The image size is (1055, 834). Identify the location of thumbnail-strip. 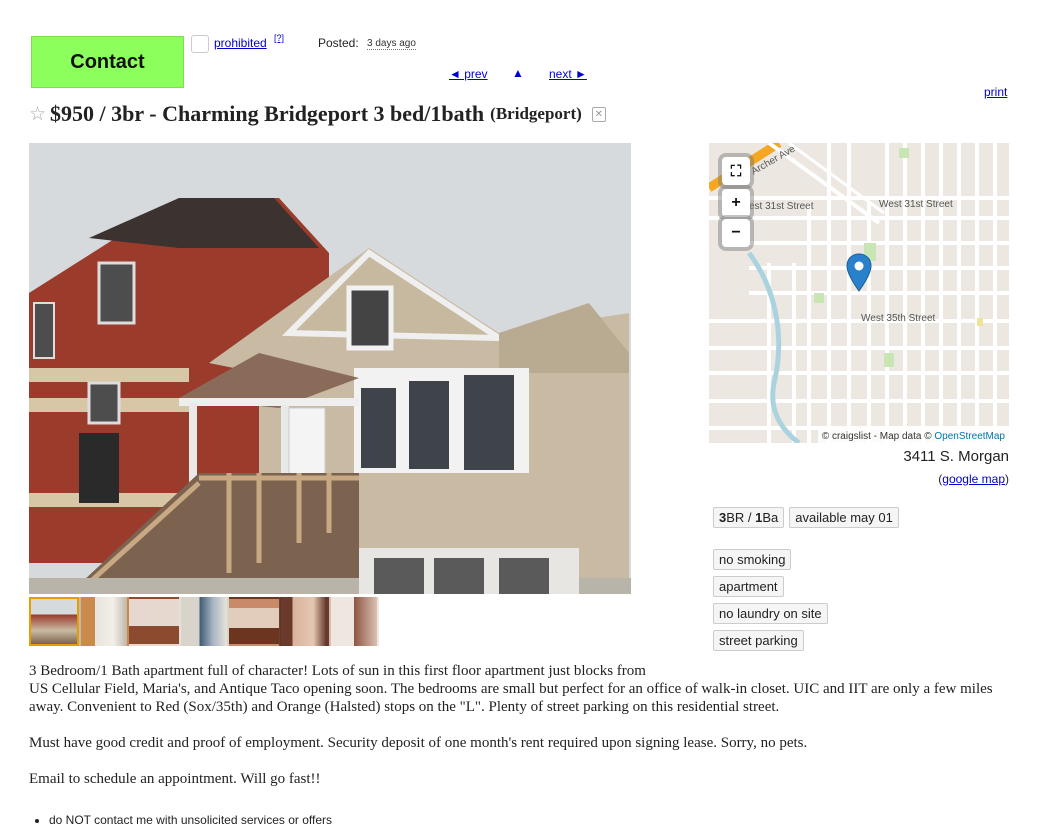
(204, 621).